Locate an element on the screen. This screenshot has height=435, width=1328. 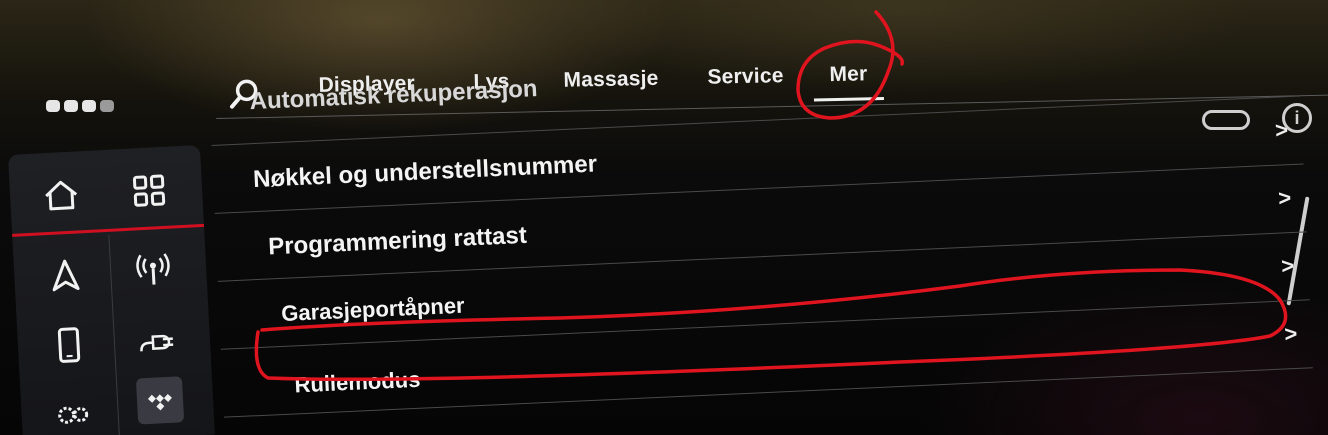
navigation-arrow-icon is located at coordinates (65, 275).